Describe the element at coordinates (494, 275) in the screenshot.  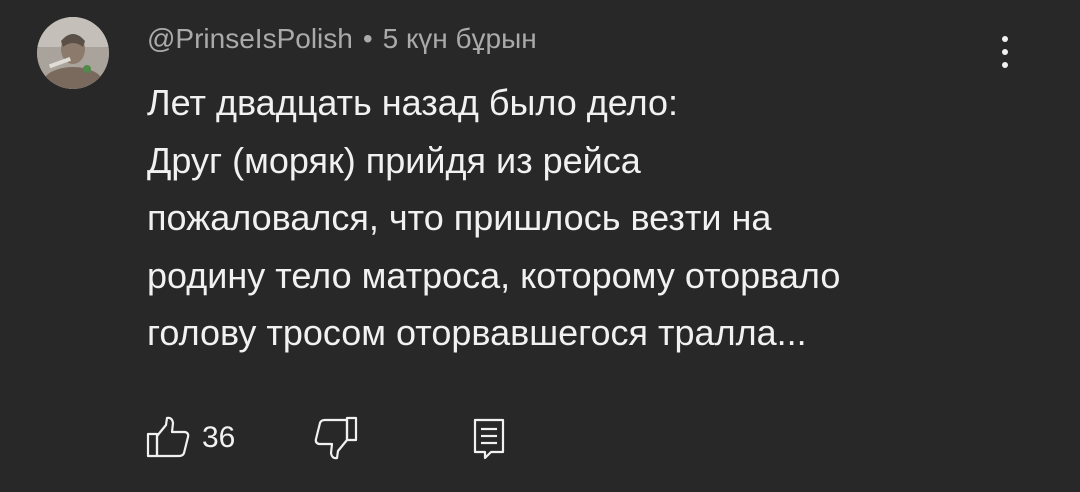
I see `comment-line: родину тело матроса, которому оторвало` at that location.